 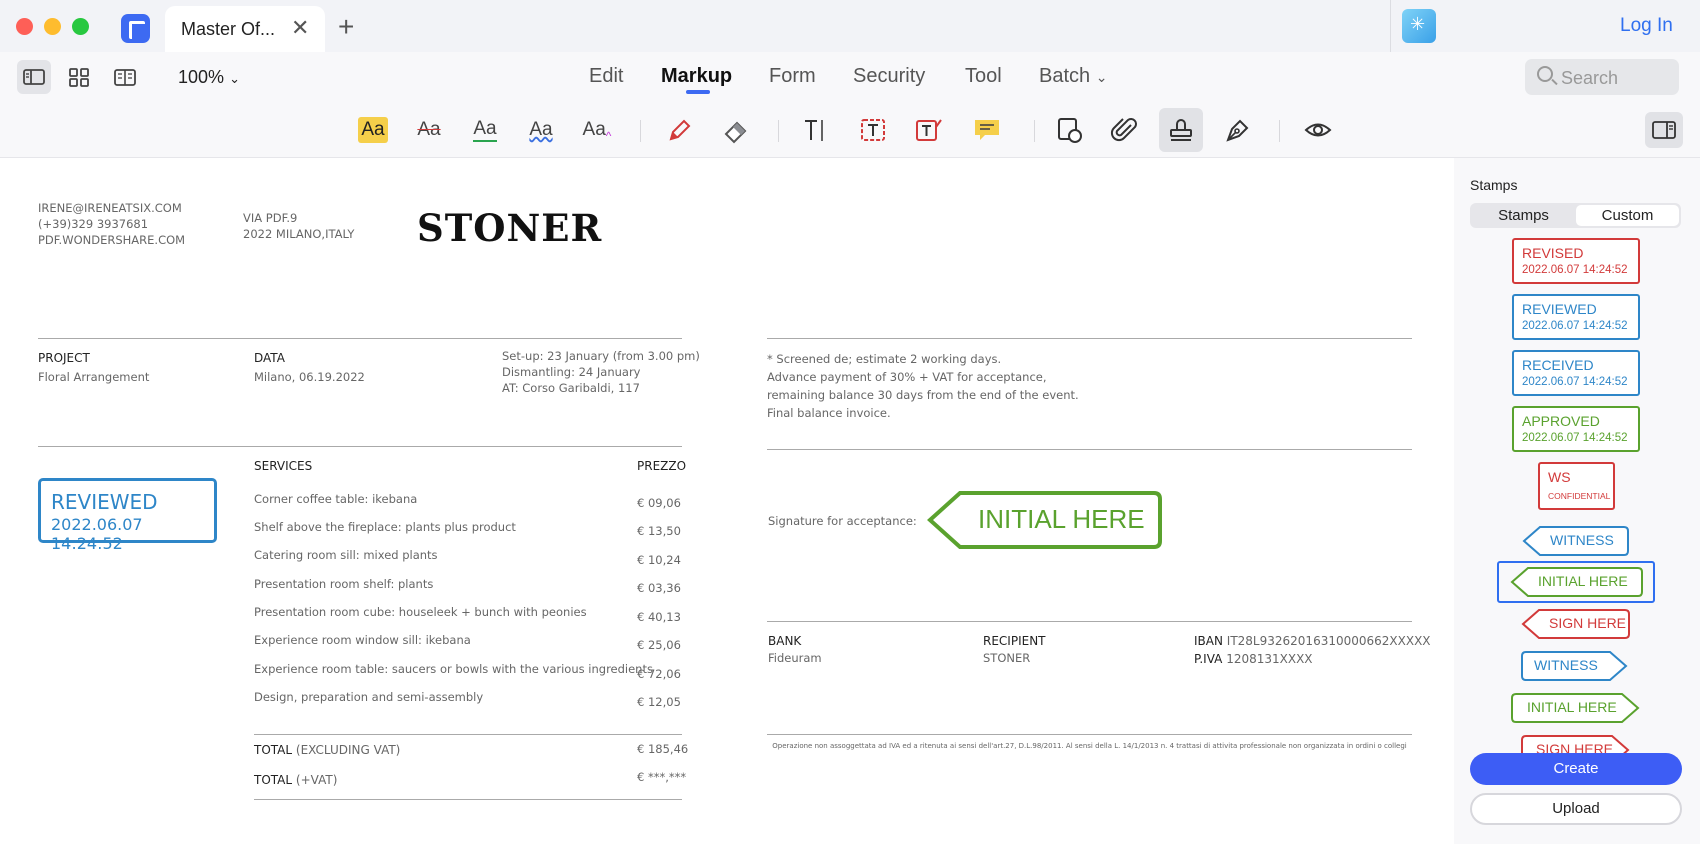 I want to click on attachment-tool, so click(x=1125, y=130).